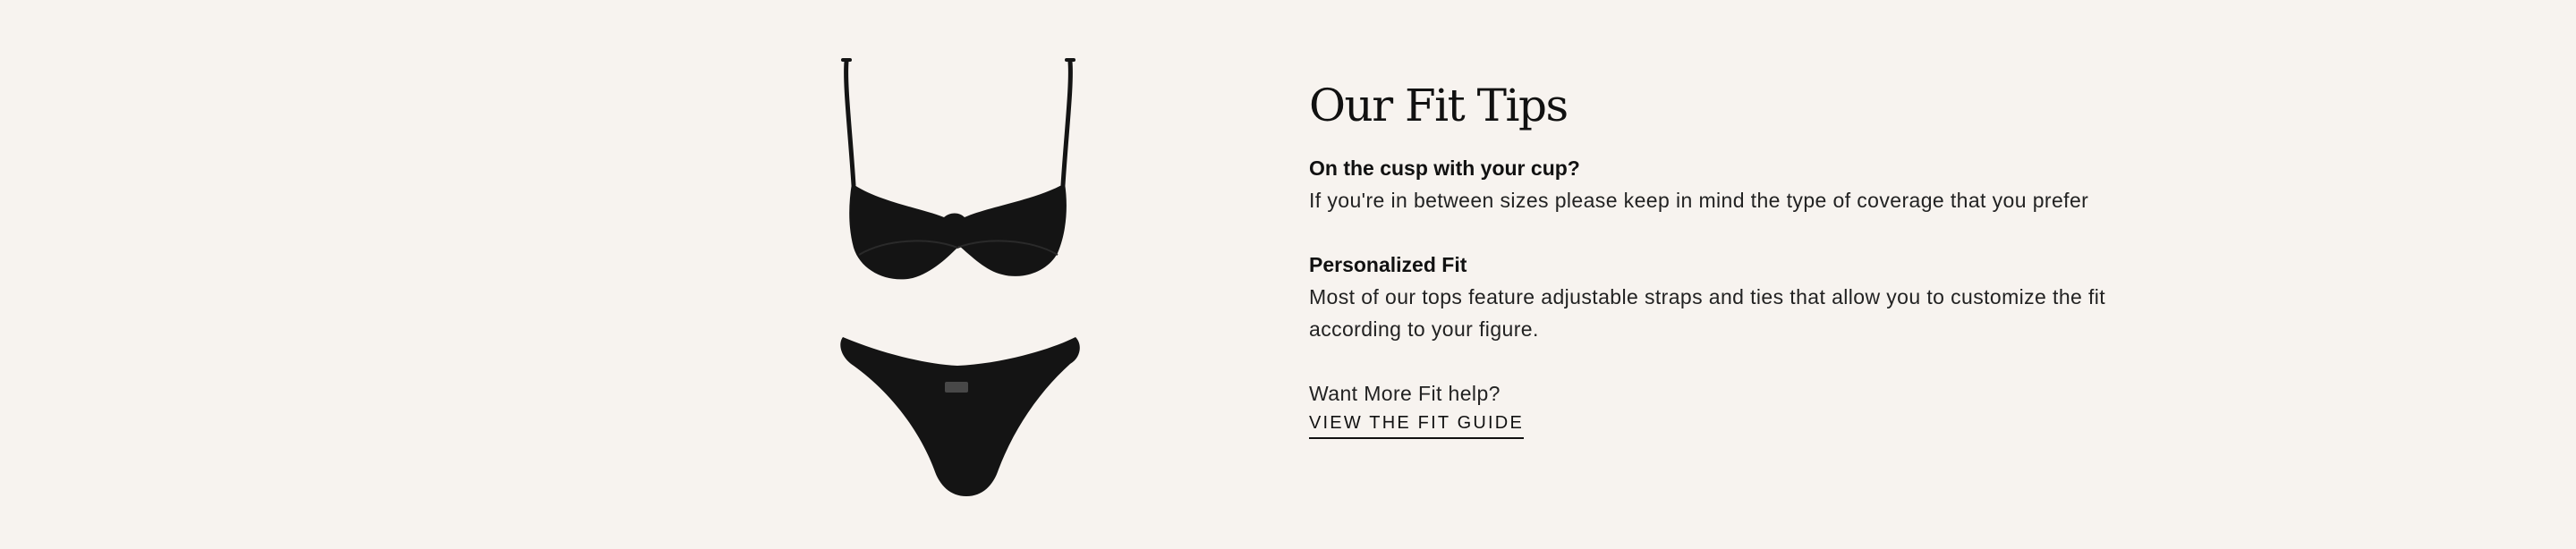 The width and height of the screenshot is (2576, 549). I want to click on tip-heading: Personalized Fit, so click(1388, 264).